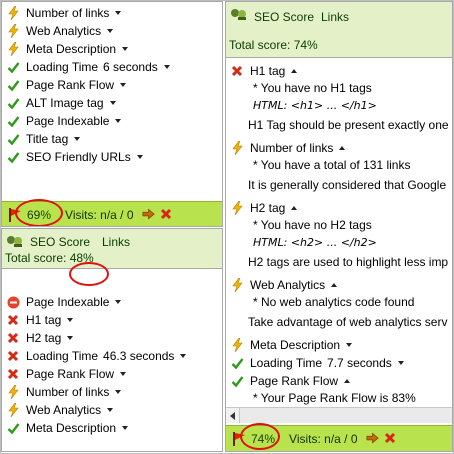 Image resolution: width=454 pixels, height=454 pixels. Describe the element at coordinates (40, 338) in the screenshot. I see `check-row-h2-tag: H2 tag` at that location.